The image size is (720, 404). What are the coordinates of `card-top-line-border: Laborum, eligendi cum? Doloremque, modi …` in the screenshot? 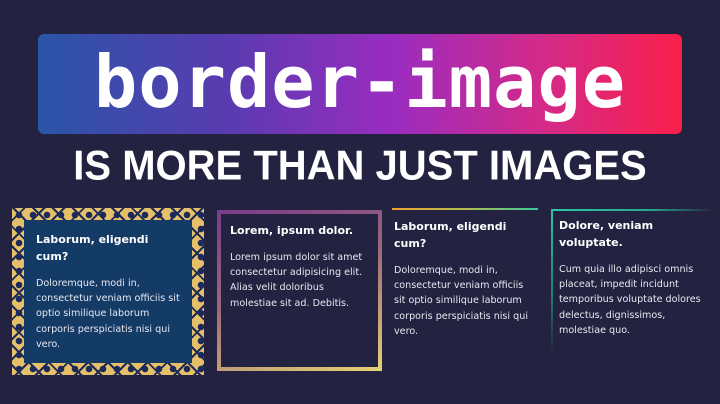 It's located at (465, 273).